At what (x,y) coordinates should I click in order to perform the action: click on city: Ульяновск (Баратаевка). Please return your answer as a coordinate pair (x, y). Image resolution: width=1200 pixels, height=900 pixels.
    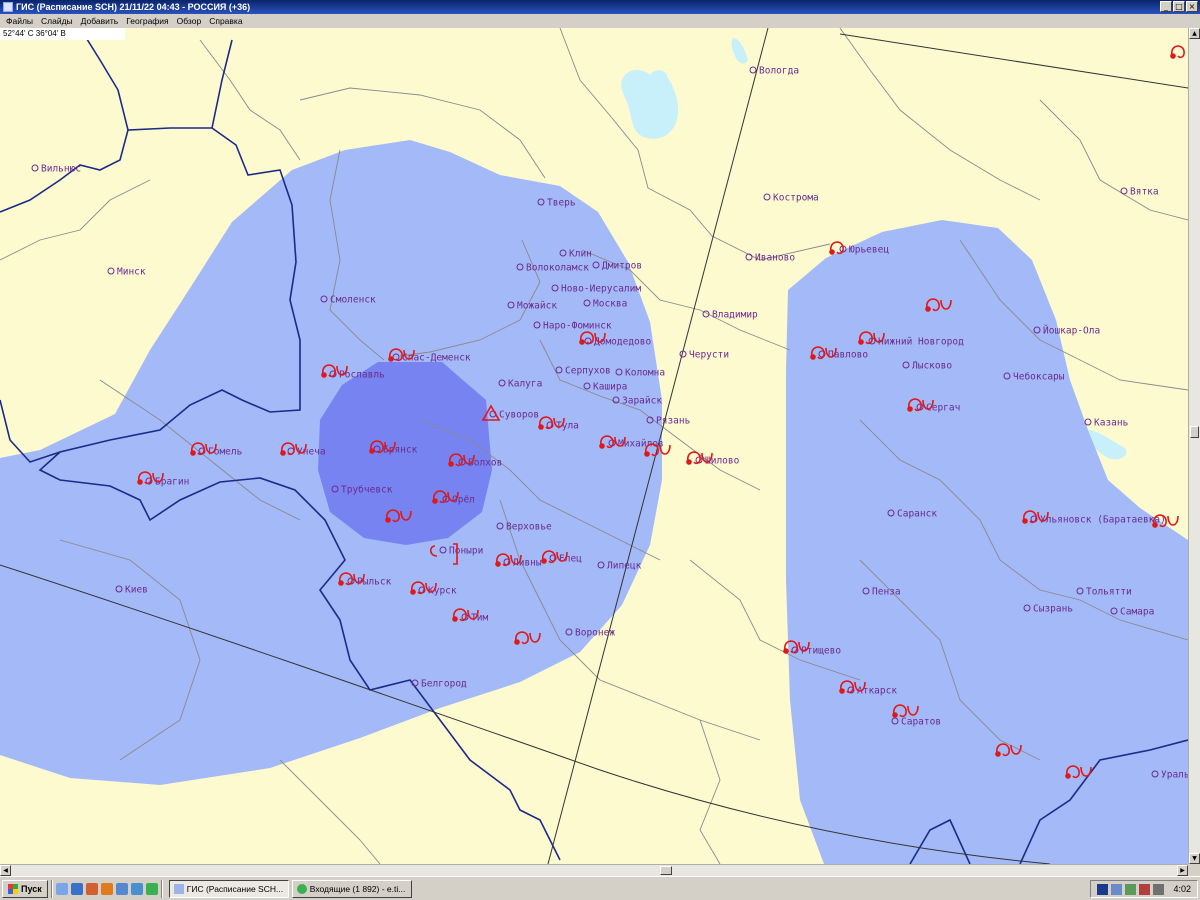
    Looking at the image, I should click on (1098, 520).